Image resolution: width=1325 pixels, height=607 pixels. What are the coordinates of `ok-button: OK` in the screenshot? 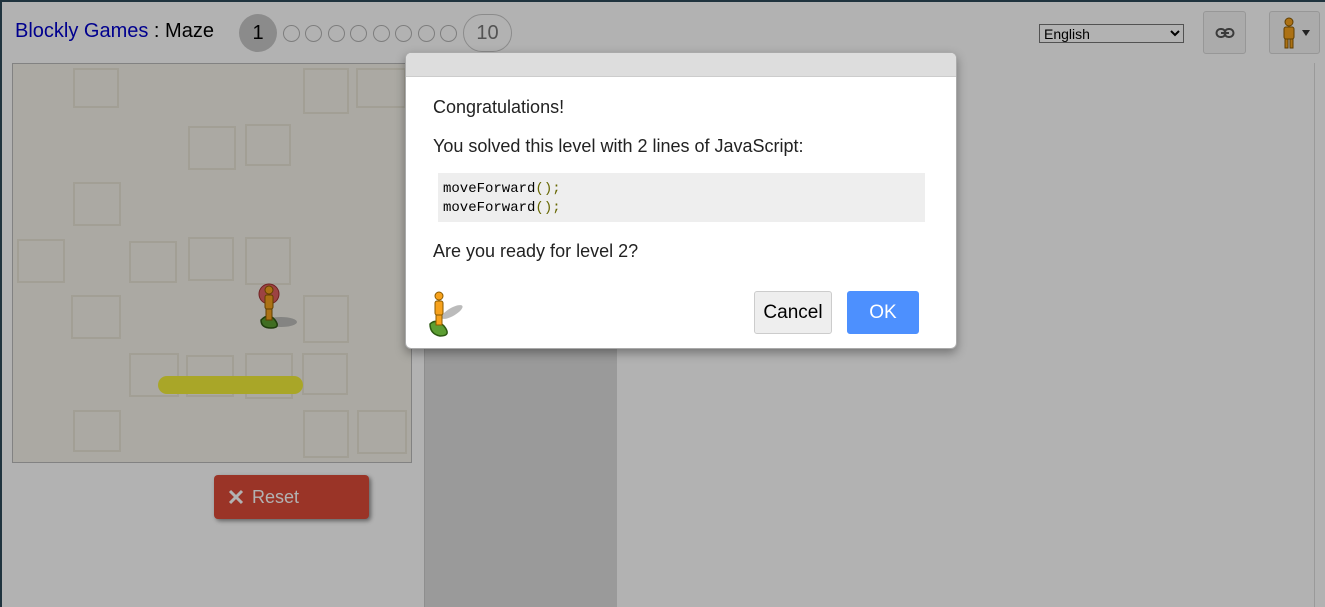 It's located at (883, 312).